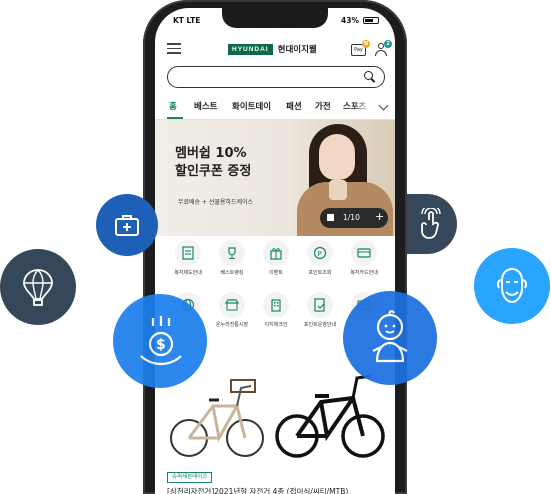 This screenshot has height=494, width=551. I want to click on gift-icon, so click(276, 253).